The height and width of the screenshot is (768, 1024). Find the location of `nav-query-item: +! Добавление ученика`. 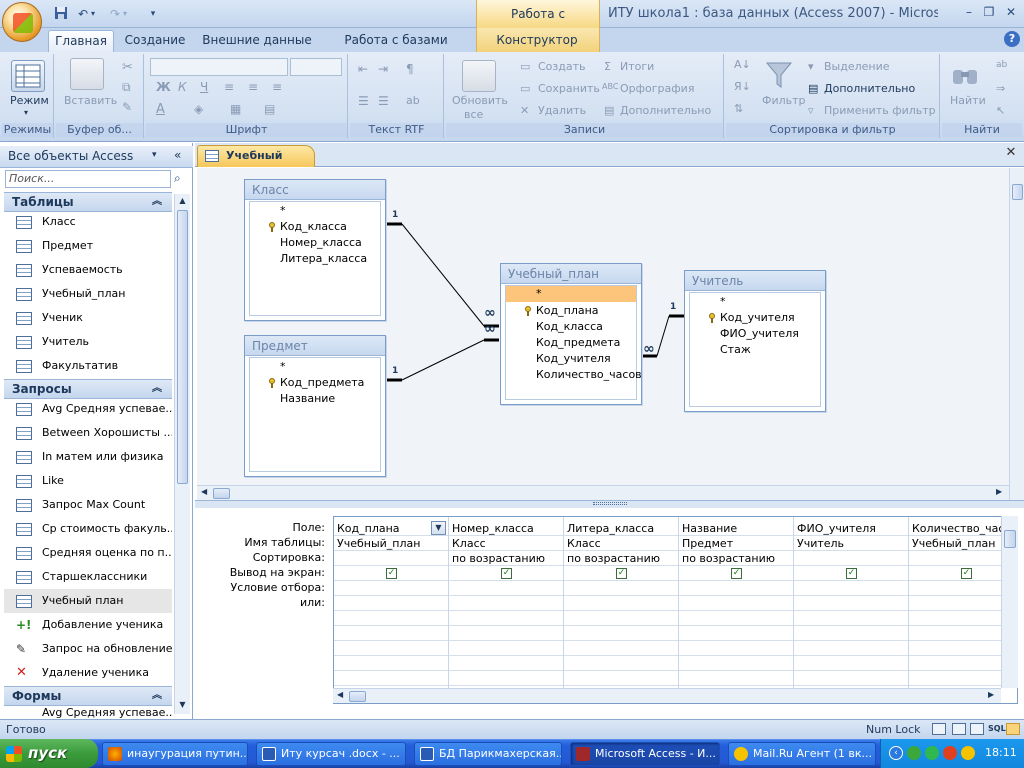

nav-query-item: +! Добавление ученика is located at coordinates (88, 625).